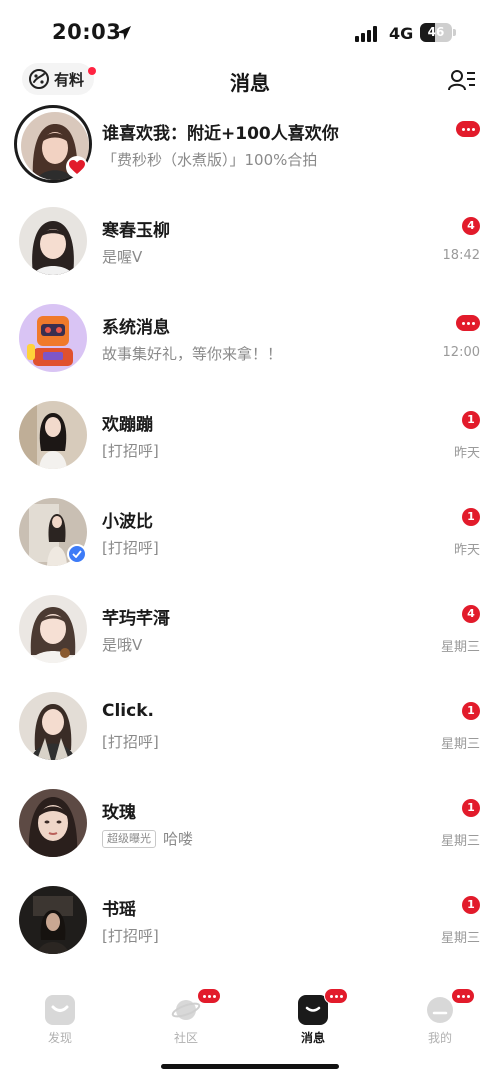 The image size is (500, 1070). Describe the element at coordinates (440, 1010) in the screenshot. I see `profile-icon` at that location.